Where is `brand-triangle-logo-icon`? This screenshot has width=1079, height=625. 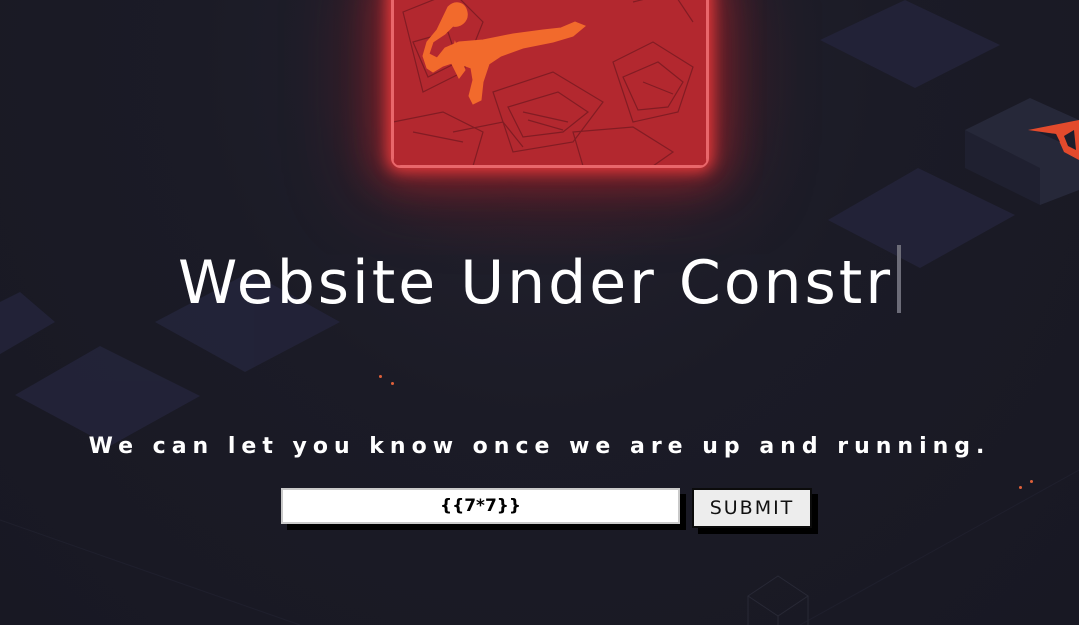
brand-triangle-logo-icon is located at coordinates (1053, 140).